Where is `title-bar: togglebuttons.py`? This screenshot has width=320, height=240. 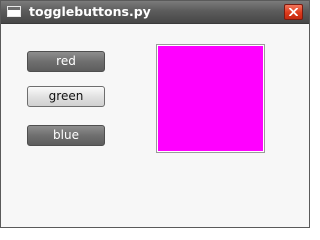 title-bar: togglebuttons.py is located at coordinates (155, 12).